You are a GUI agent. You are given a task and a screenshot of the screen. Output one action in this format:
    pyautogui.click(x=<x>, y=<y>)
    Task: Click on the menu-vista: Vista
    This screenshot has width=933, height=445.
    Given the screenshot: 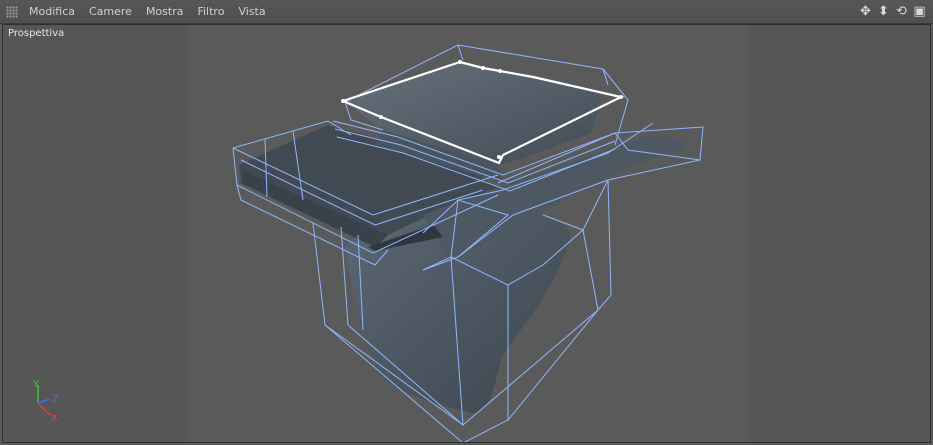 What is the action you would take?
    pyautogui.click(x=251, y=12)
    